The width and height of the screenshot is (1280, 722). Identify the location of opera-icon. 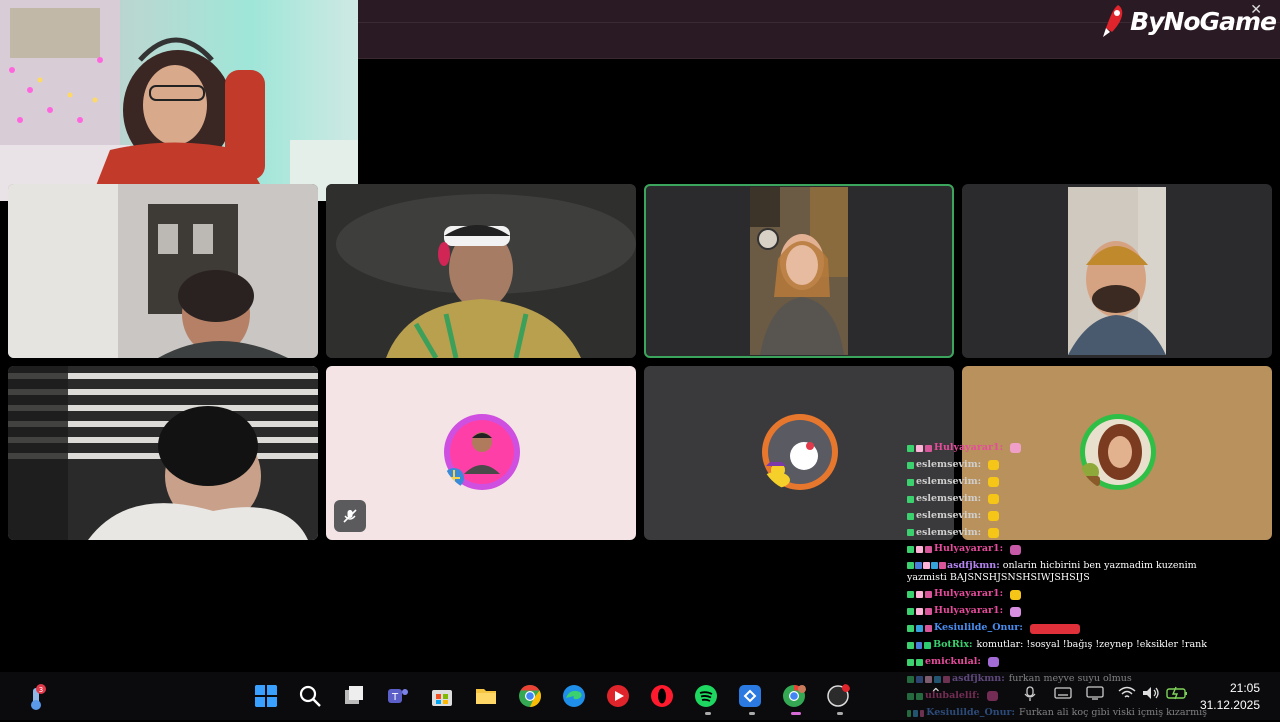
(662, 696).